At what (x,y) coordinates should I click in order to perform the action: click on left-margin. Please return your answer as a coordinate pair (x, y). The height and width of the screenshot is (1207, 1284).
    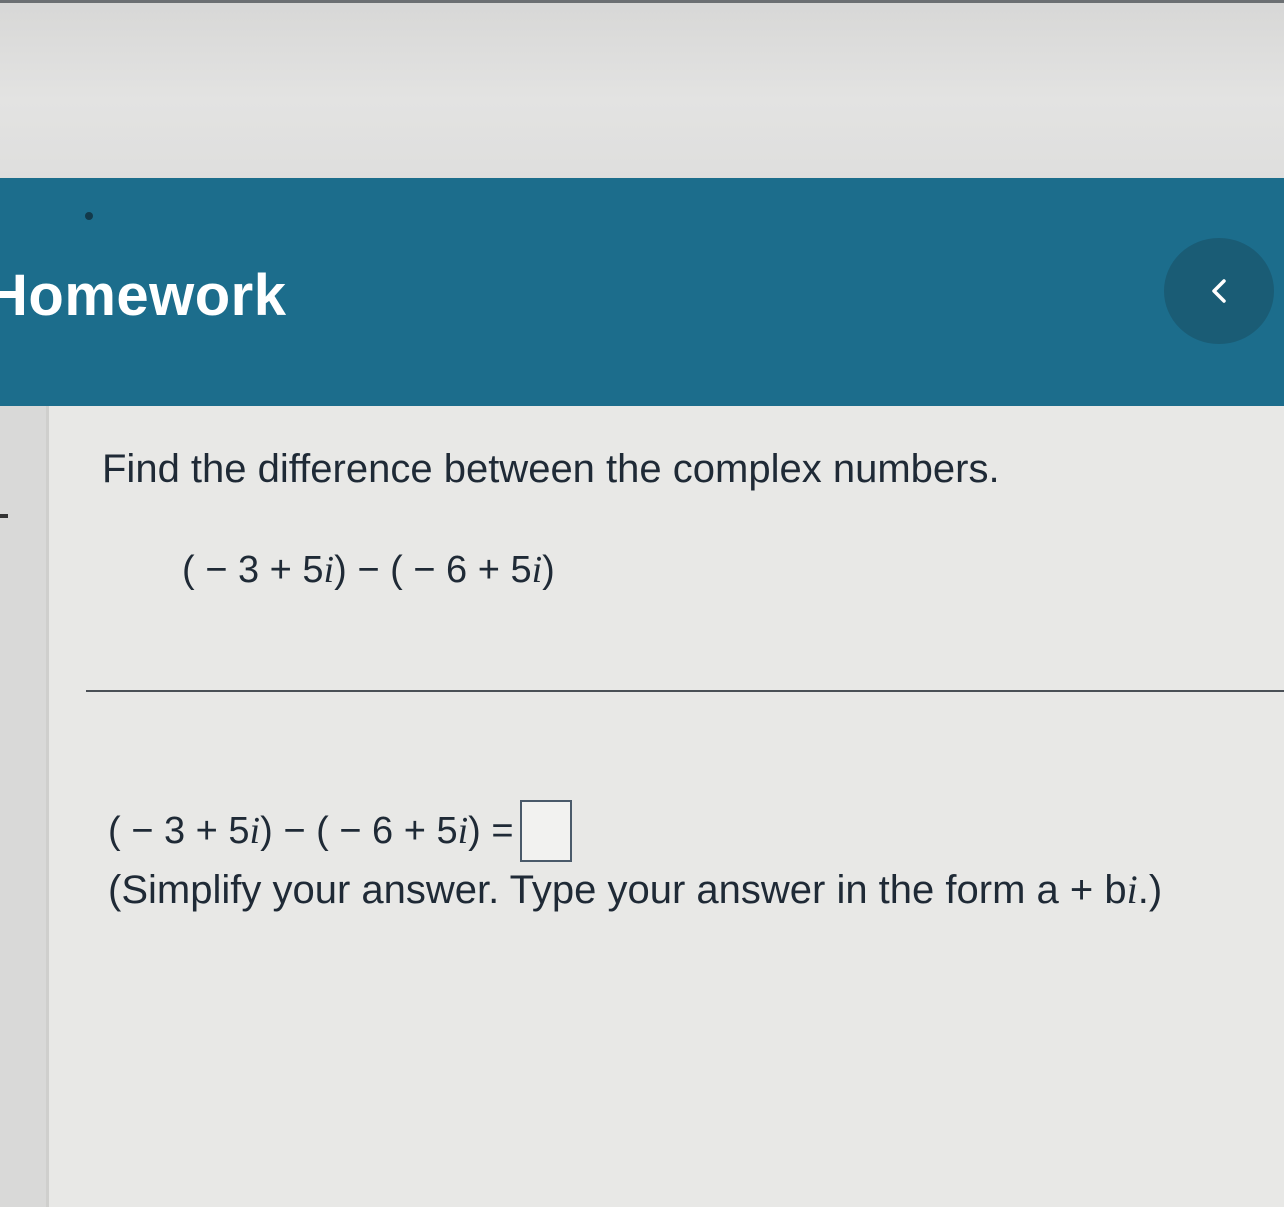
    Looking at the image, I should click on (23, 806).